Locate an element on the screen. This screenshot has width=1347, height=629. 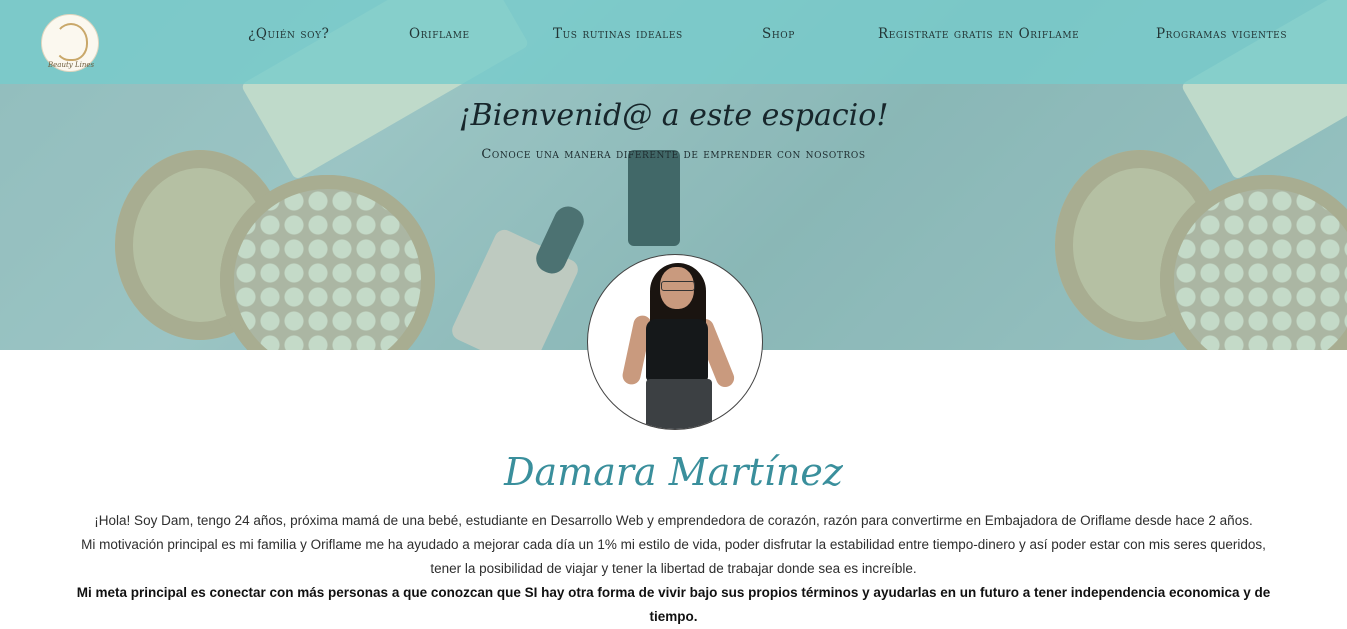
hero-title: ¡Bienvenid@ a este espacio! is located at coordinates (673, 115).